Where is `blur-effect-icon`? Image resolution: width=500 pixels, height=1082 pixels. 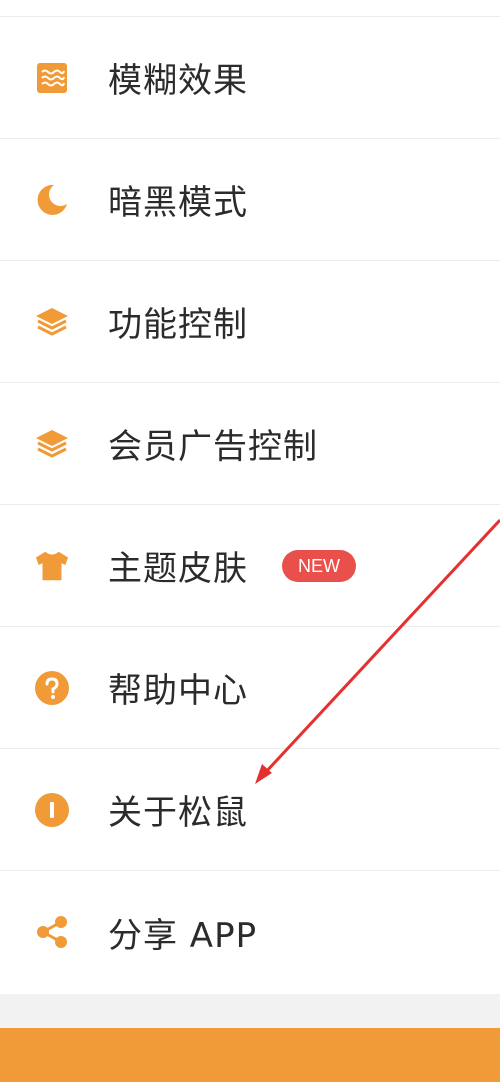 blur-effect-icon is located at coordinates (52, 78).